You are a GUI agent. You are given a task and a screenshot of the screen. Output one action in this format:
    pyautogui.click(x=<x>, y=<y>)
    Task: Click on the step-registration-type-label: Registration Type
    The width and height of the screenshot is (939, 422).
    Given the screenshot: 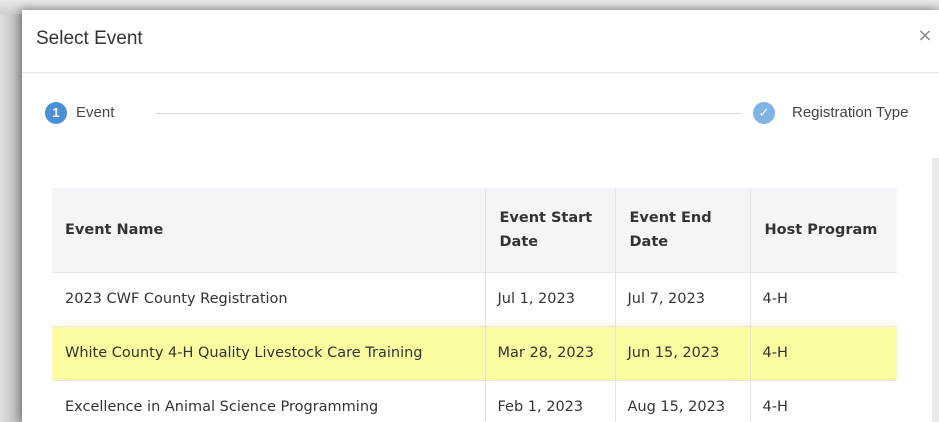 What is the action you would take?
    pyautogui.click(x=850, y=112)
    